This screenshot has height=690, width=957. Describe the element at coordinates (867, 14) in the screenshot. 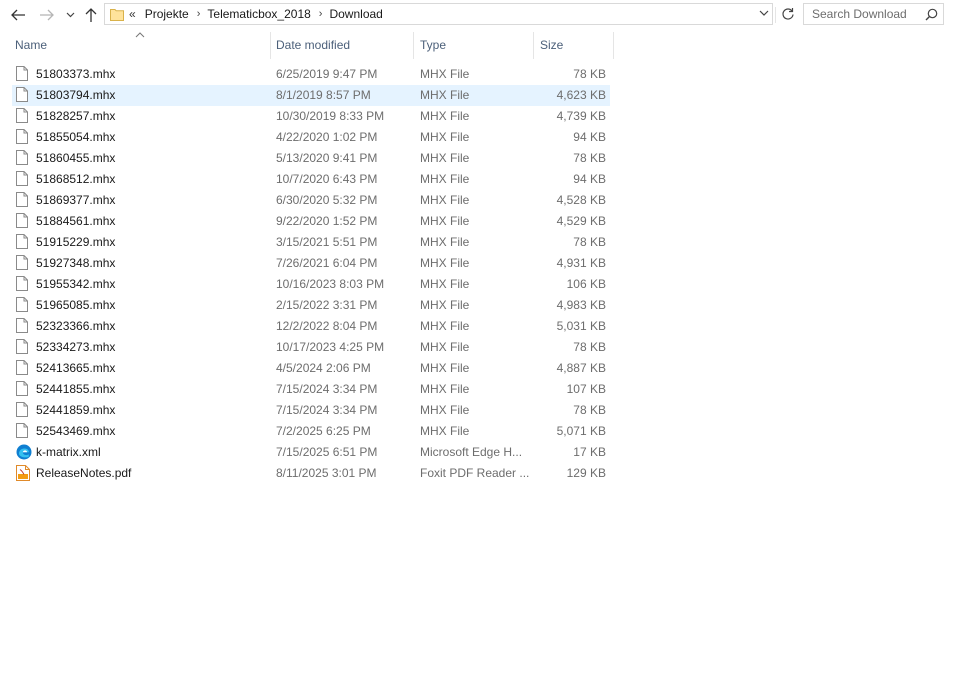

I see `search-input` at that location.